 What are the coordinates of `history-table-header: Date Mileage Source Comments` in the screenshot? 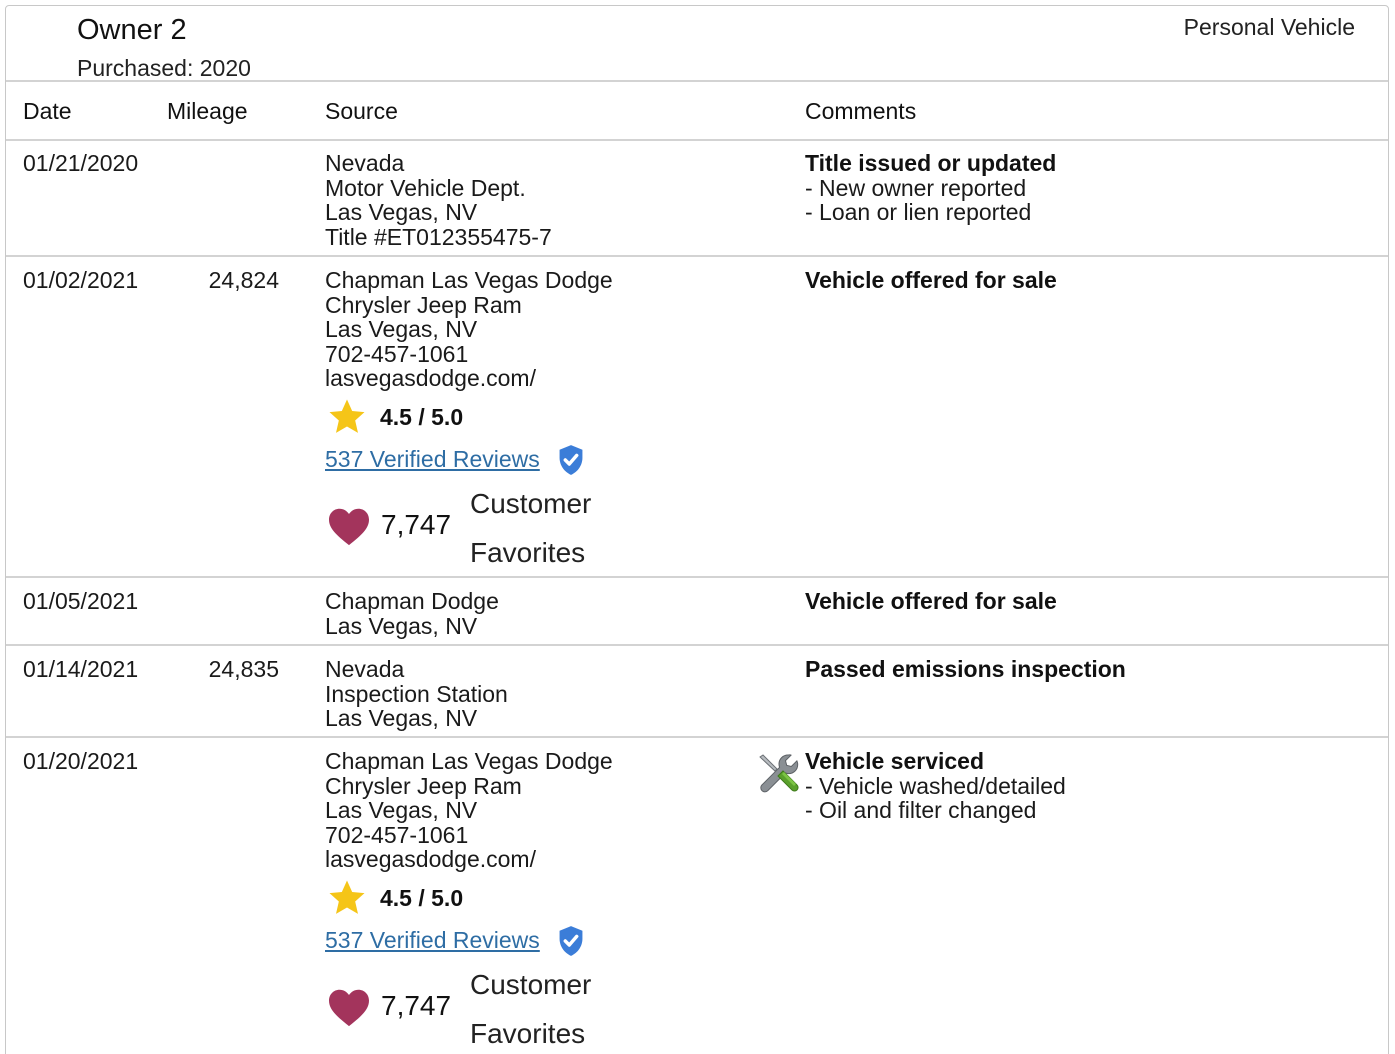 It's located at (697, 111).